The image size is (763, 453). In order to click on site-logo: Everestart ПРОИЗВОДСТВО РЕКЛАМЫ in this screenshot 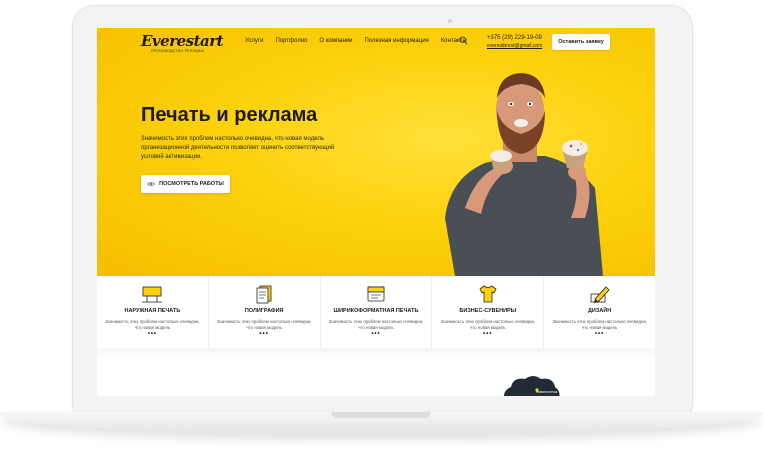, I will do `click(182, 42)`.